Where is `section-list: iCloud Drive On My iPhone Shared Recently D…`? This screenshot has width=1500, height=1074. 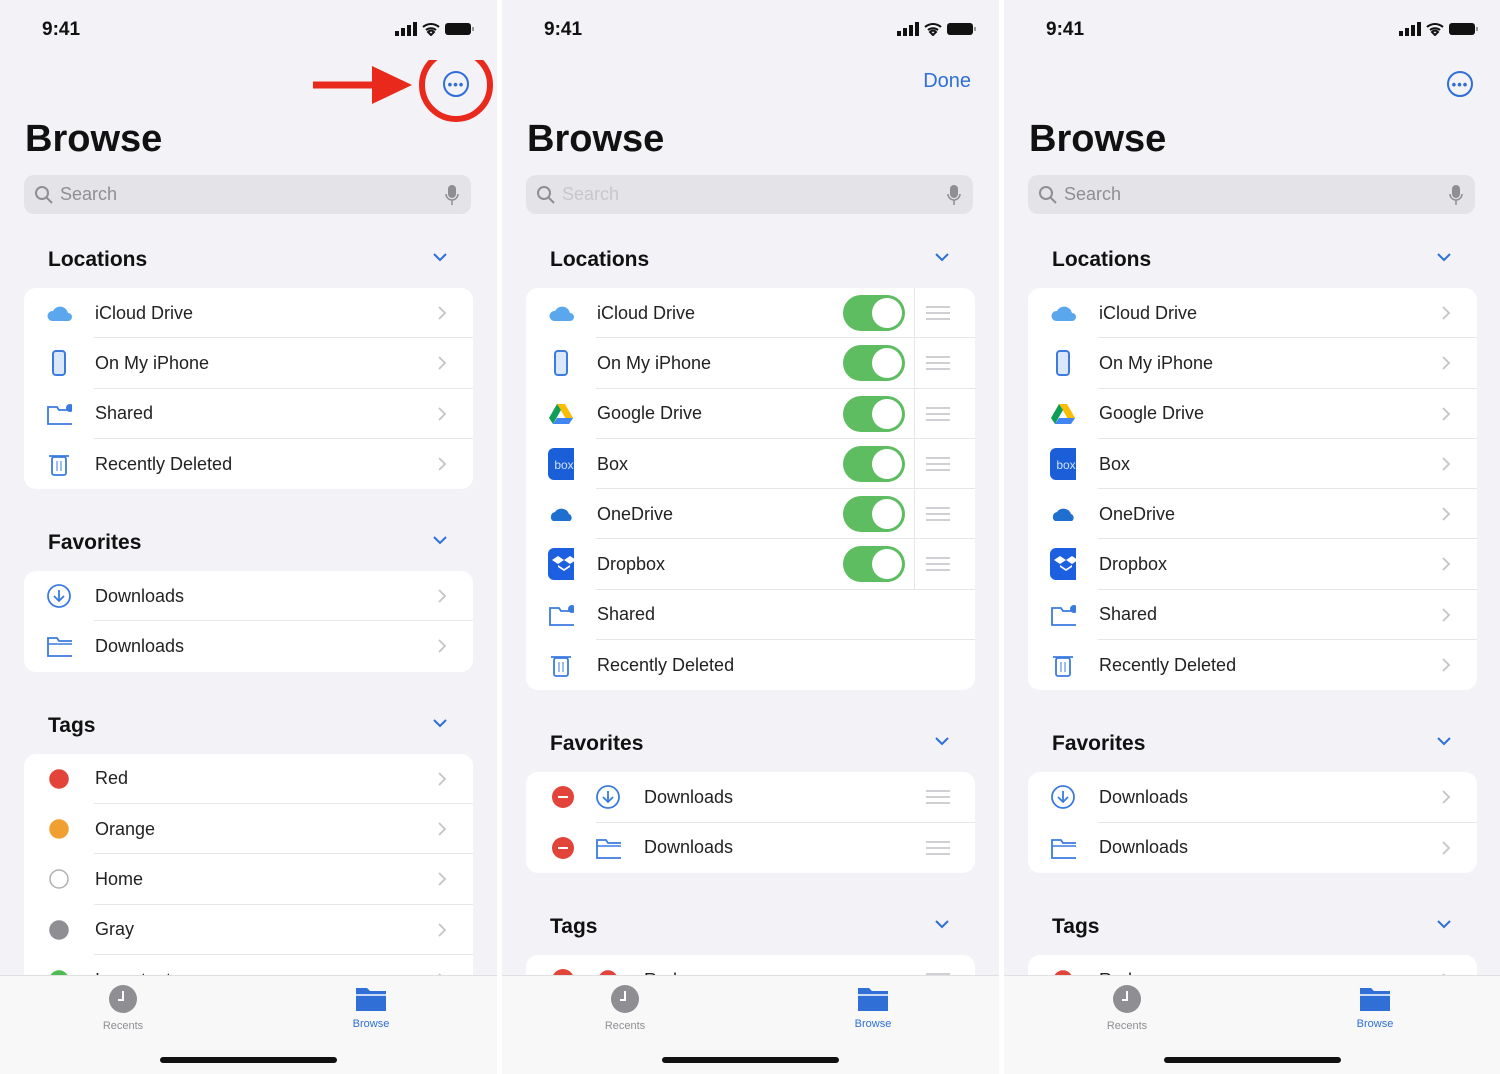 section-list: iCloud Drive On My iPhone Shared Recently D… is located at coordinates (248, 389).